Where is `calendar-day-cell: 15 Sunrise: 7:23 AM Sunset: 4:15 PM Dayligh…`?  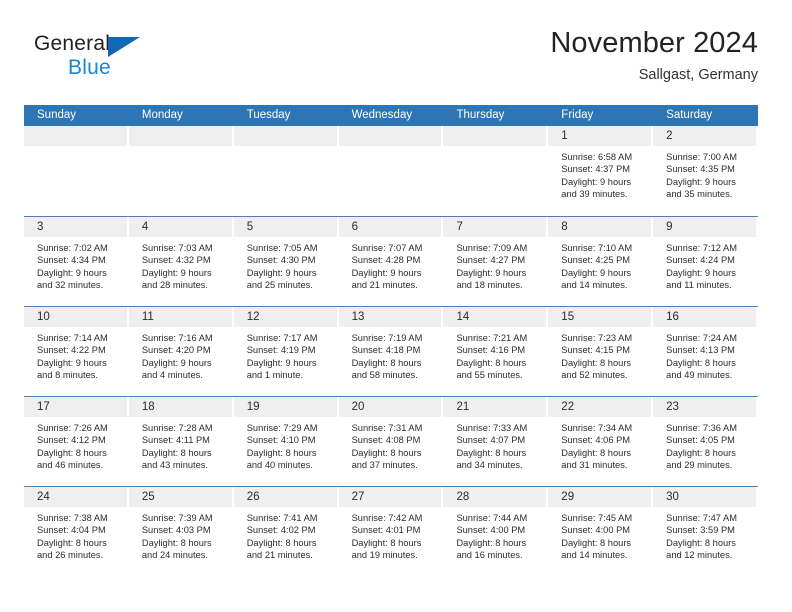 calendar-day-cell: 15 Sunrise: 7:23 AM Sunset: 4:15 PM Dayligh… is located at coordinates (600, 351).